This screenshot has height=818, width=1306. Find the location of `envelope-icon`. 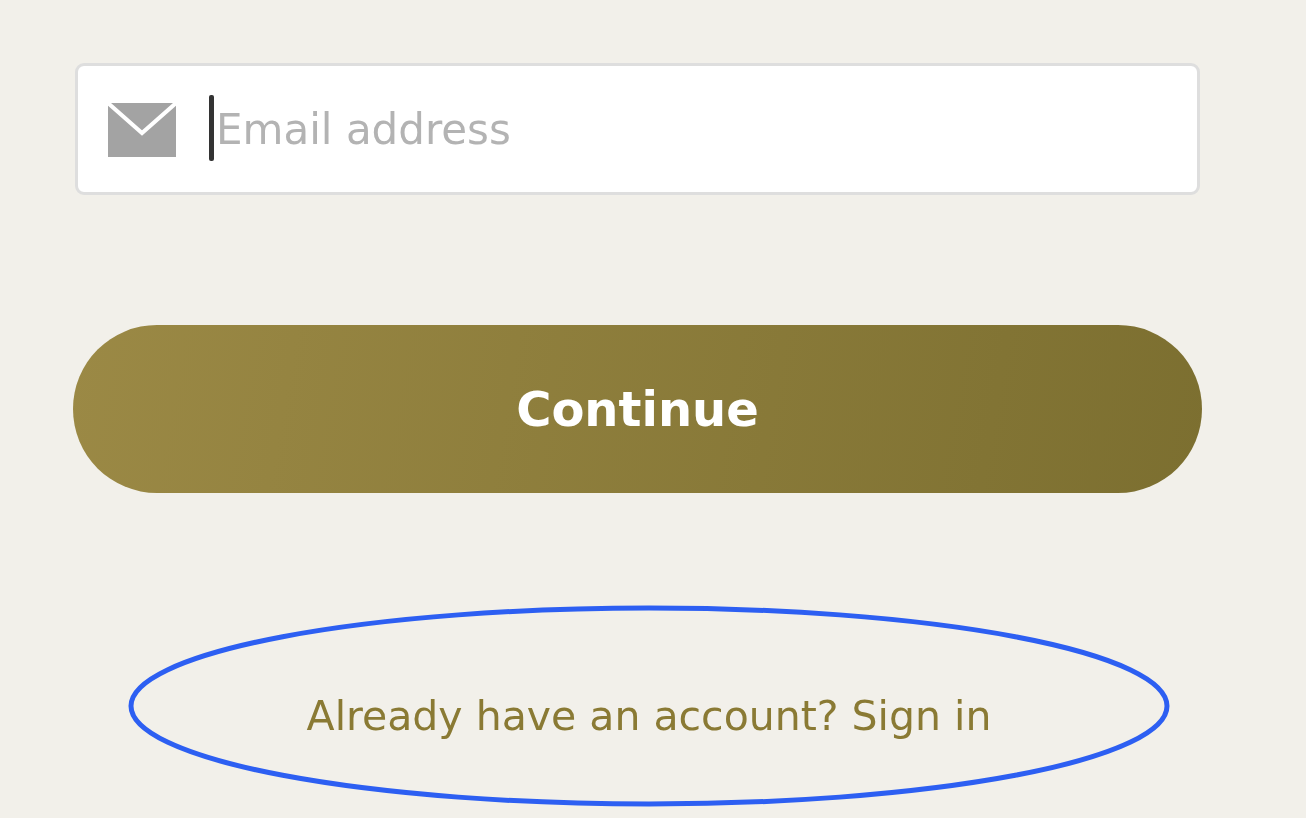

envelope-icon is located at coordinates (142, 130).